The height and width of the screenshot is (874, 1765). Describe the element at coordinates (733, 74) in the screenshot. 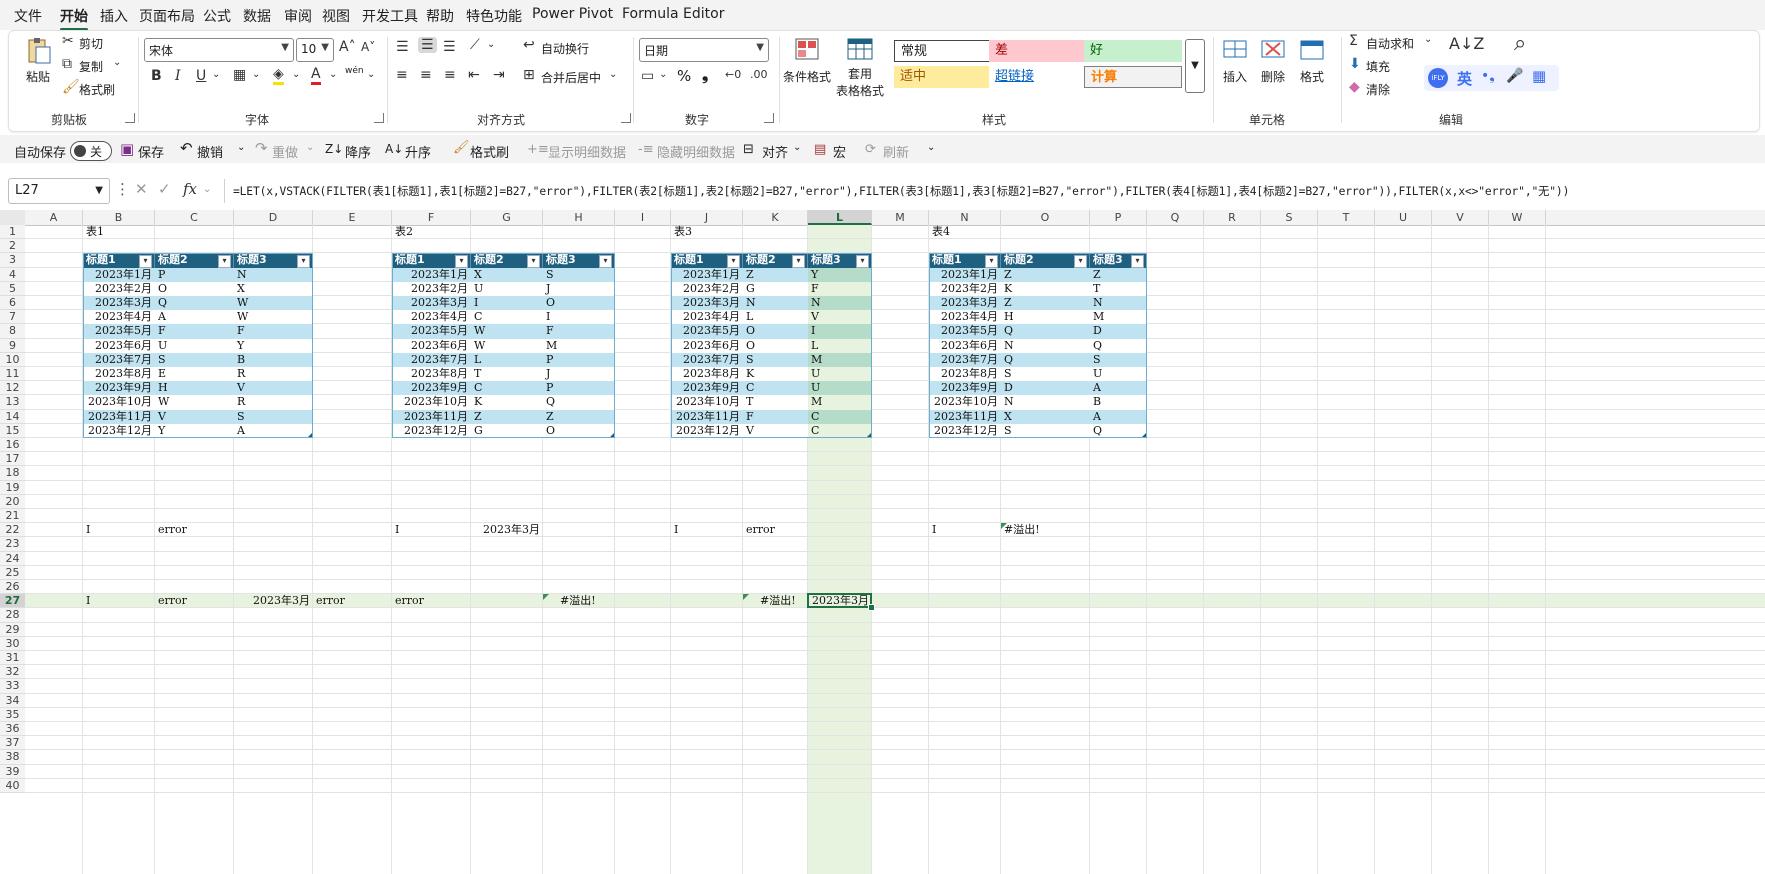

I see `increase-decimal-icon: ←0` at that location.